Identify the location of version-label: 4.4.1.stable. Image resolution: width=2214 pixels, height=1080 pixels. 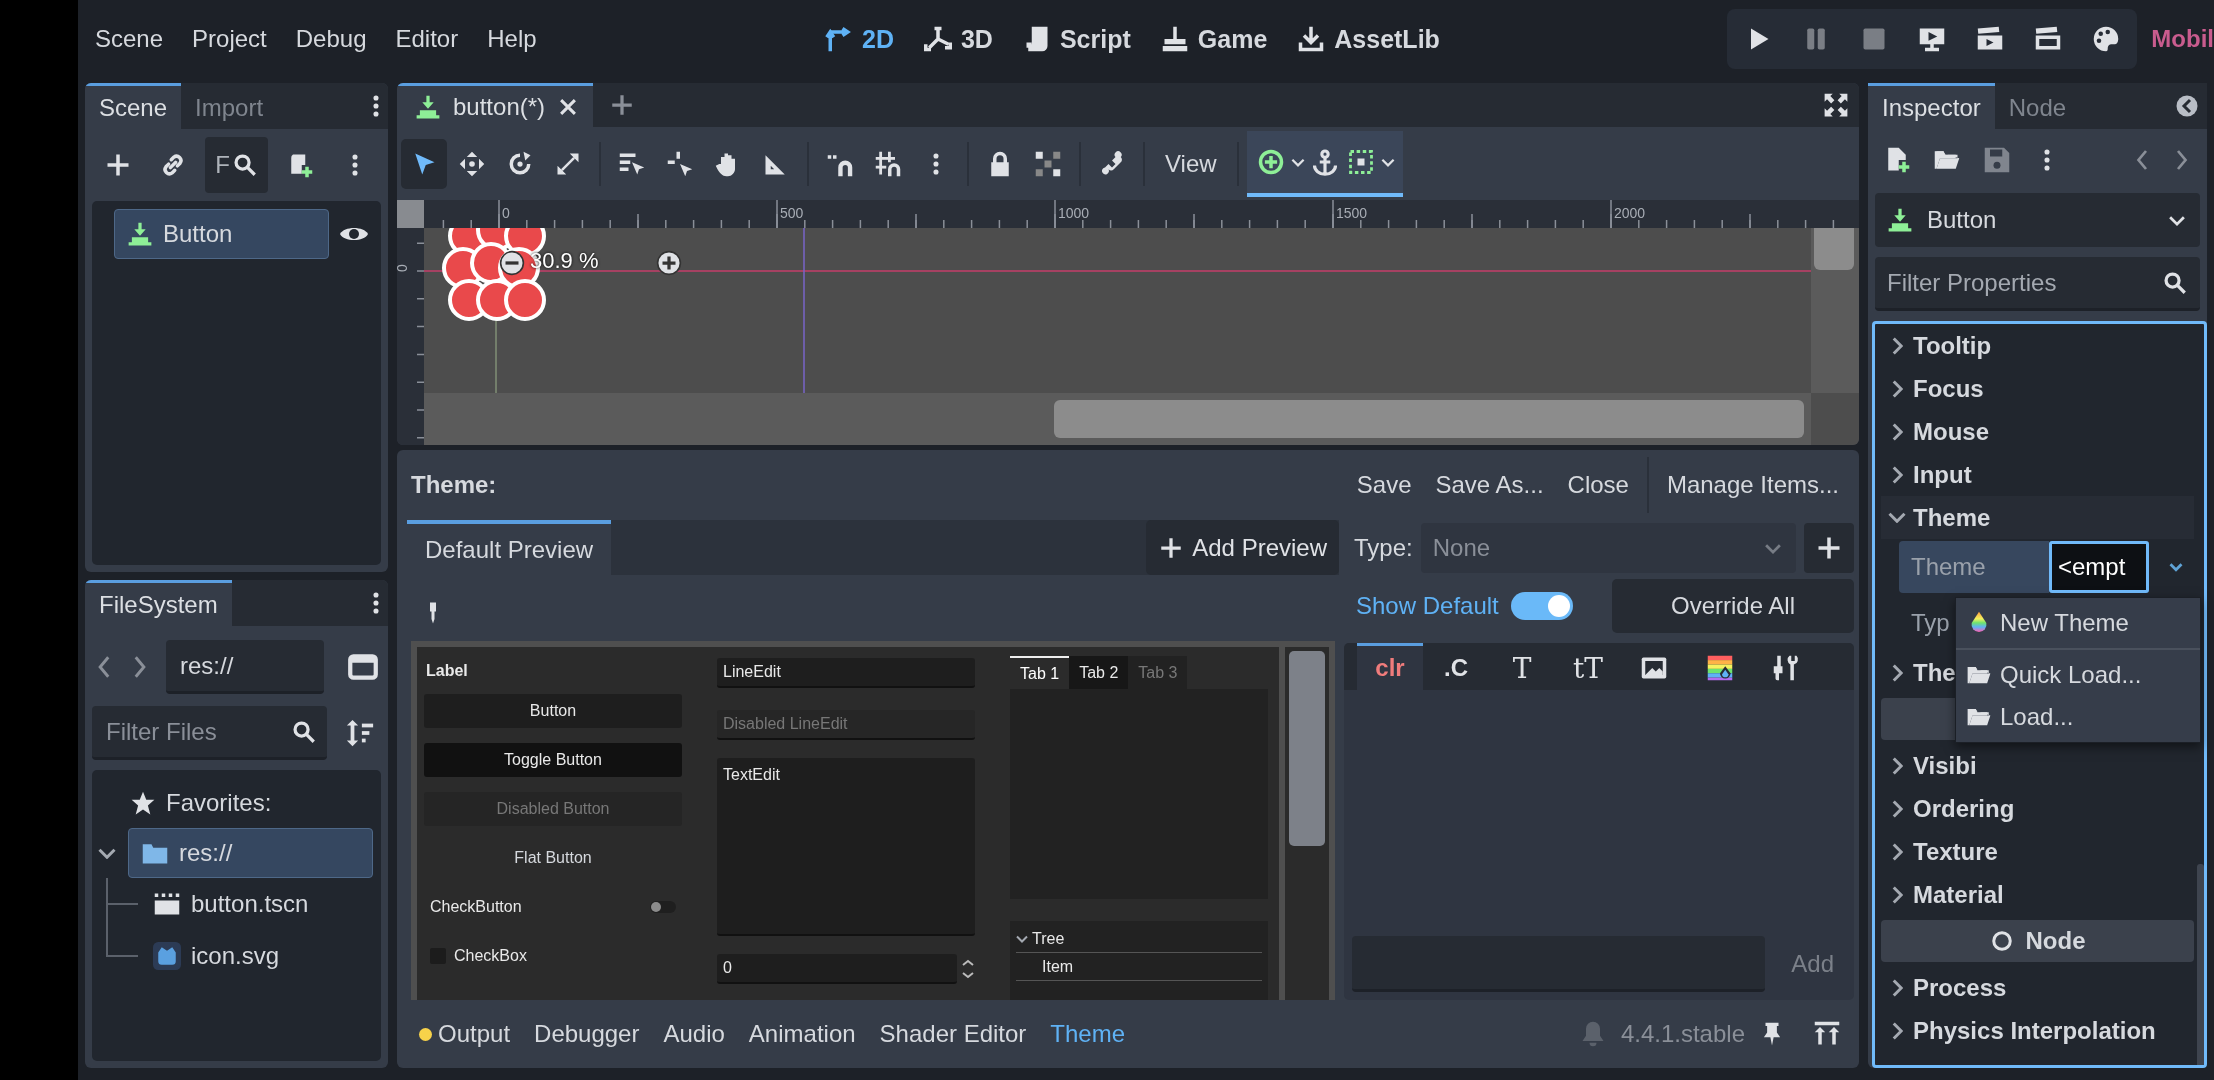
(1682, 1034).